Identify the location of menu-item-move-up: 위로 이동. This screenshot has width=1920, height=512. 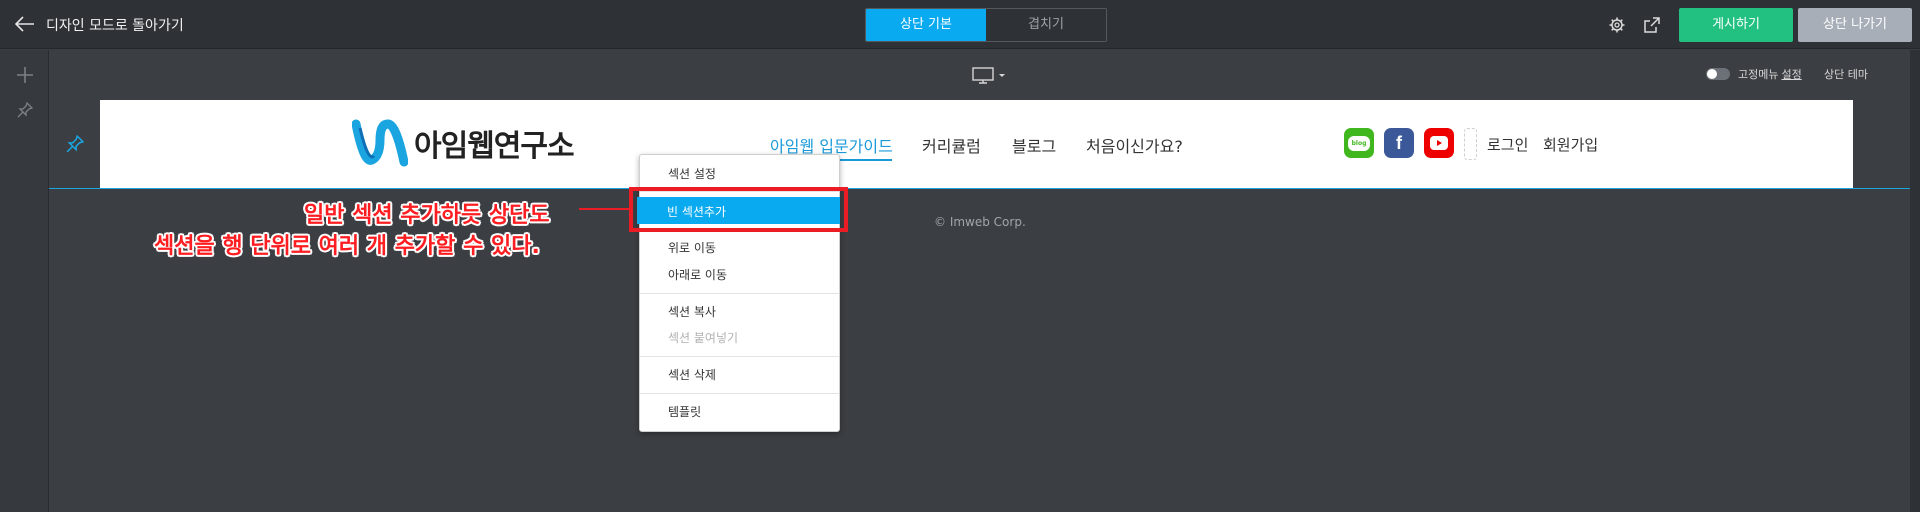
(692, 247).